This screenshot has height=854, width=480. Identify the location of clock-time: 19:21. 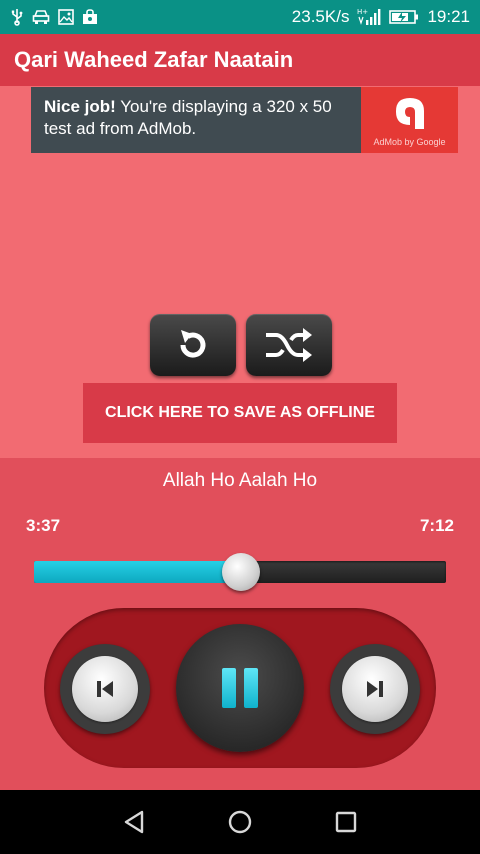
(448, 16).